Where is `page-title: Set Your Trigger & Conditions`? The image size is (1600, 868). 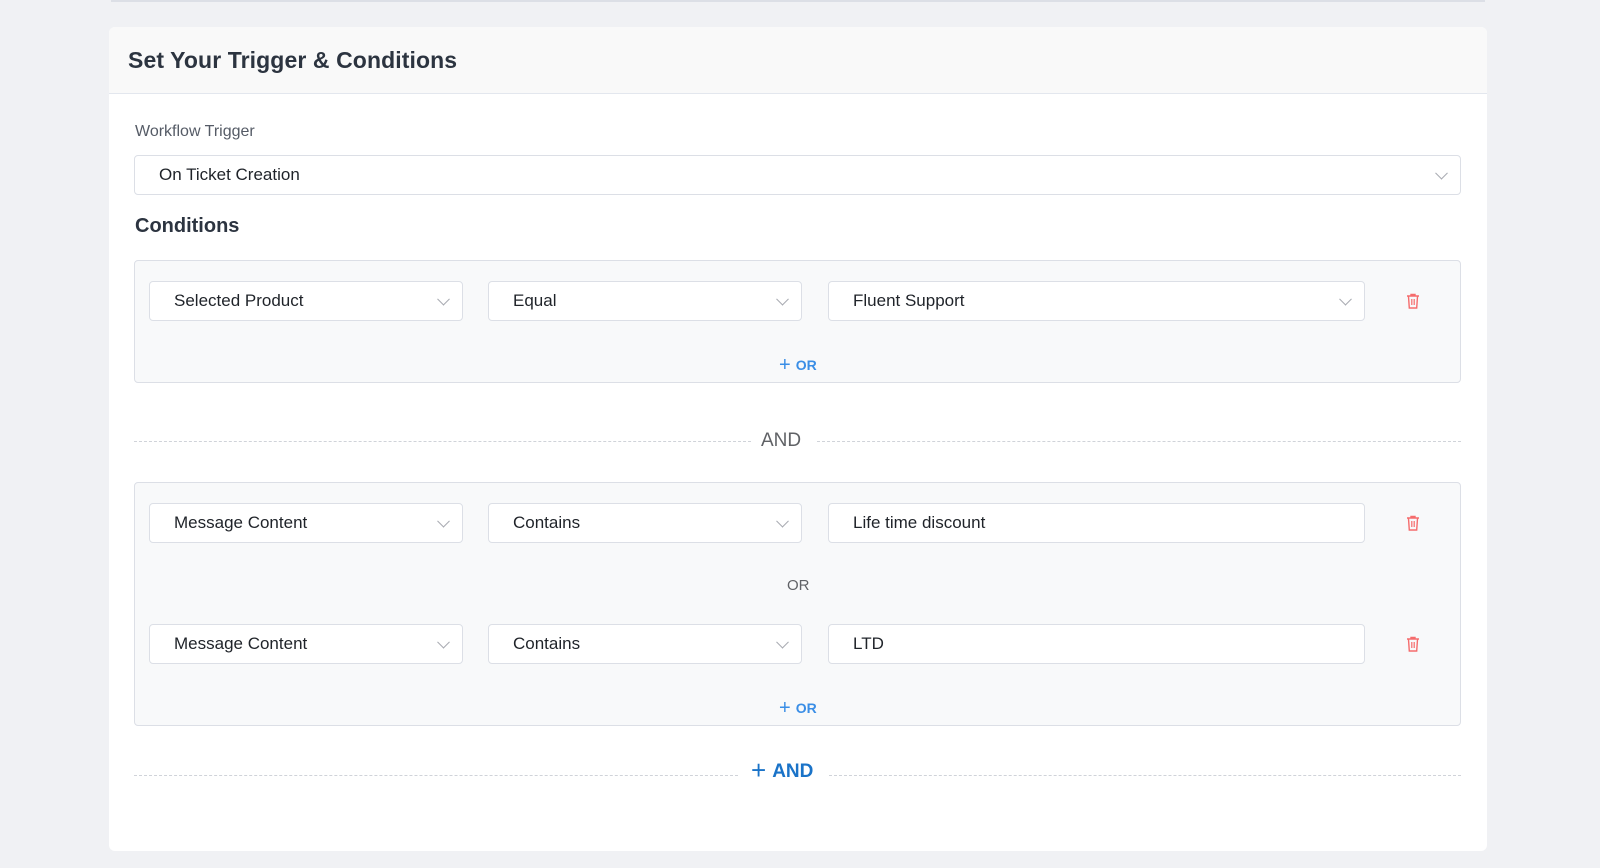
page-title: Set Your Trigger & Conditions is located at coordinates (293, 59).